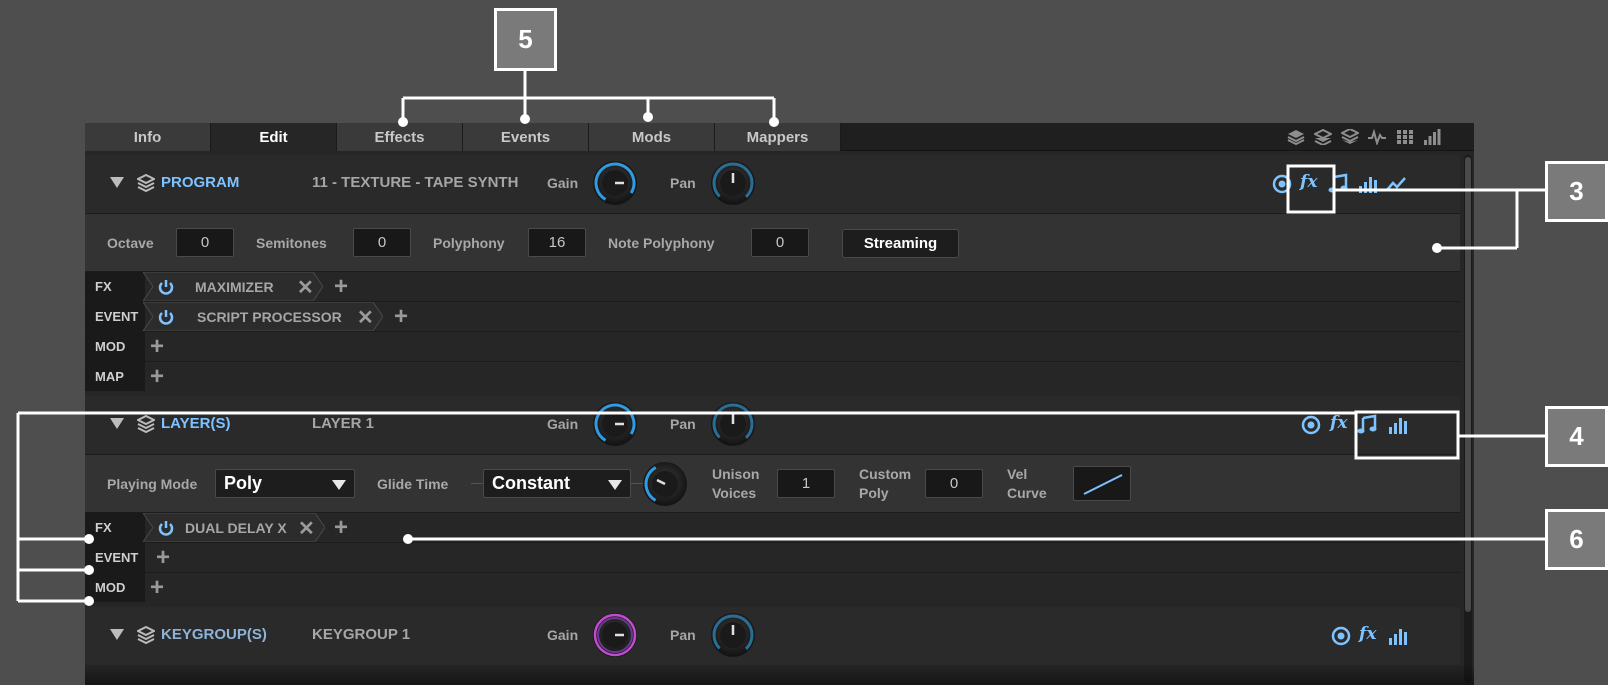 Image resolution: width=1608 pixels, height=685 pixels. What do you see at coordinates (806, 483) in the screenshot?
I see `unison-voices-field: 1` at bounding box center [806, 483].